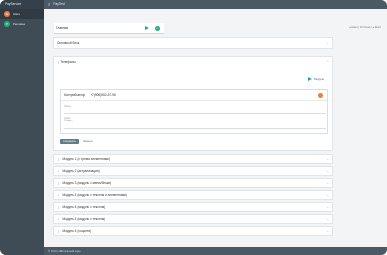 This screenshot has height=255, width=387. I want to click on chevron-up-icon: ⌃, so click(327, 62).